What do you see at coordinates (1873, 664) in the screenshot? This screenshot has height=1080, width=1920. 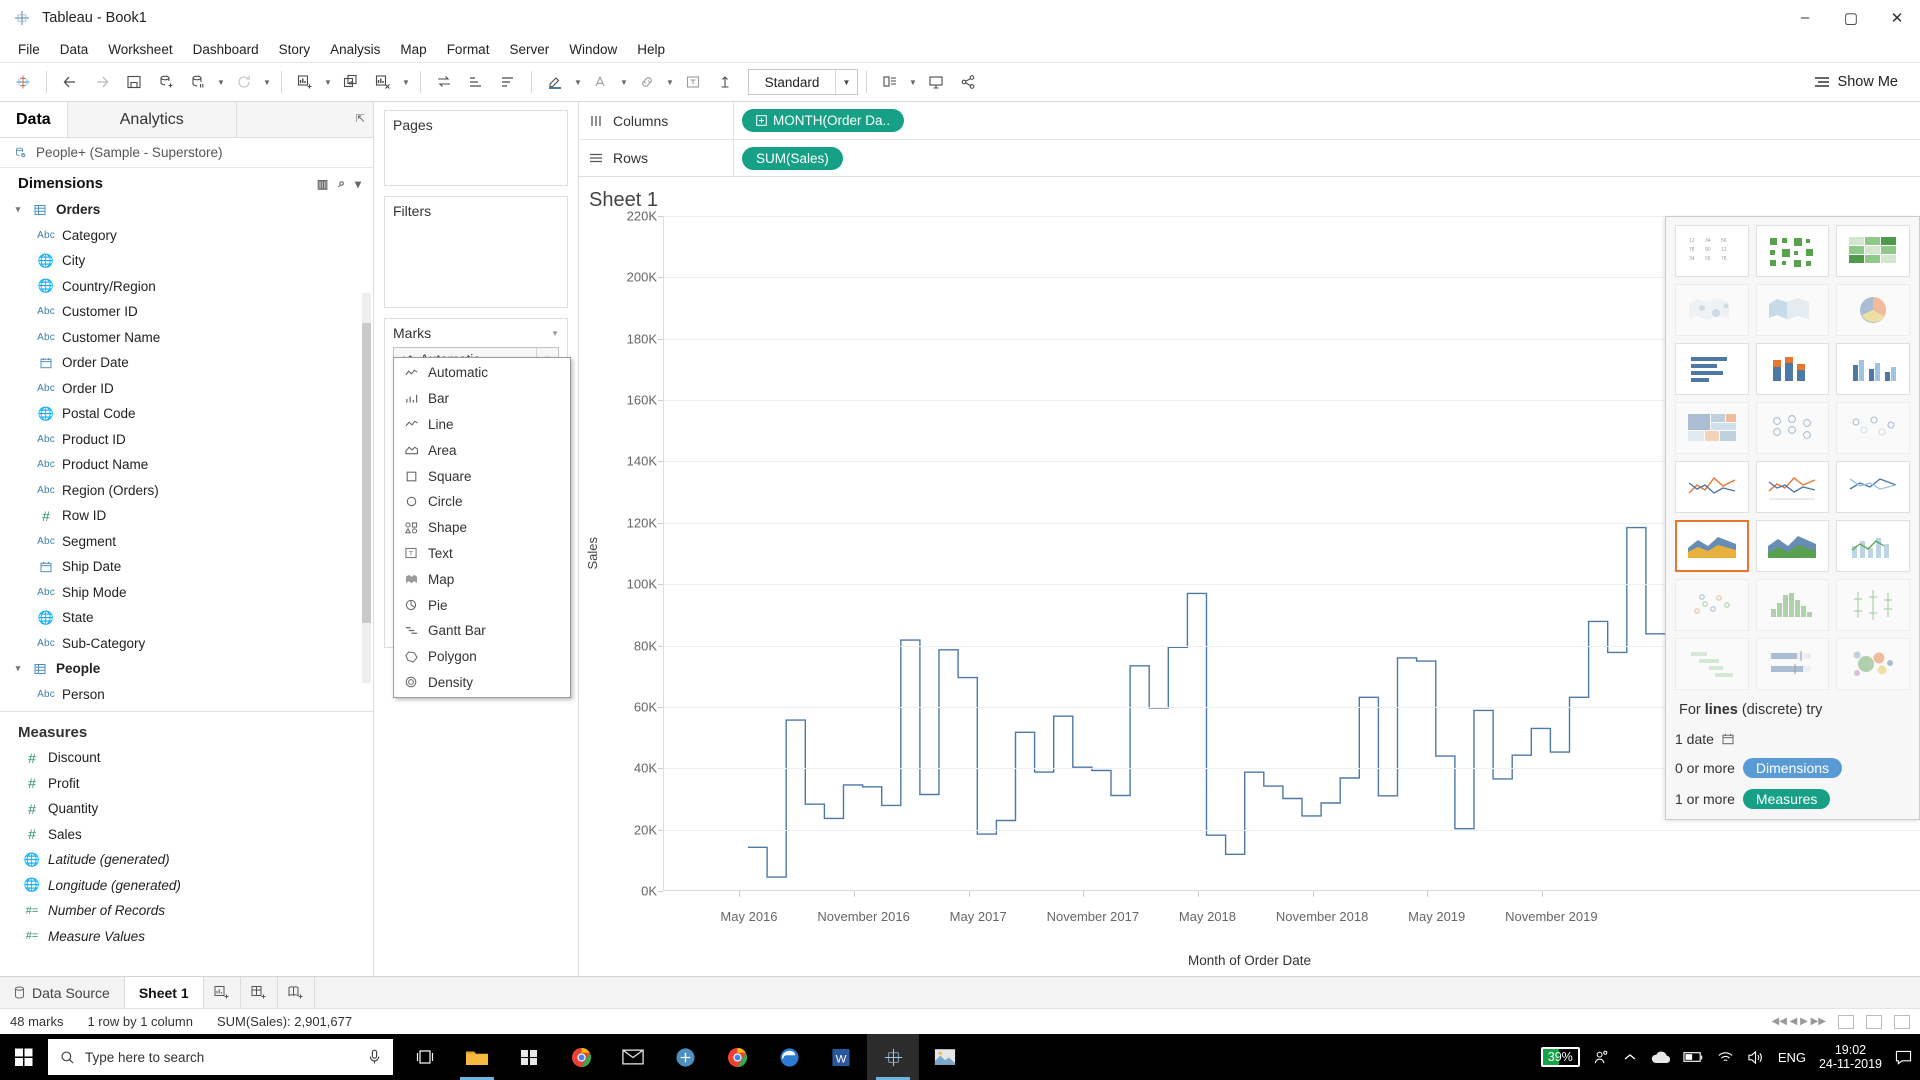 I see `show-me-packed-bubbles` at bounding box center [1873, 664].